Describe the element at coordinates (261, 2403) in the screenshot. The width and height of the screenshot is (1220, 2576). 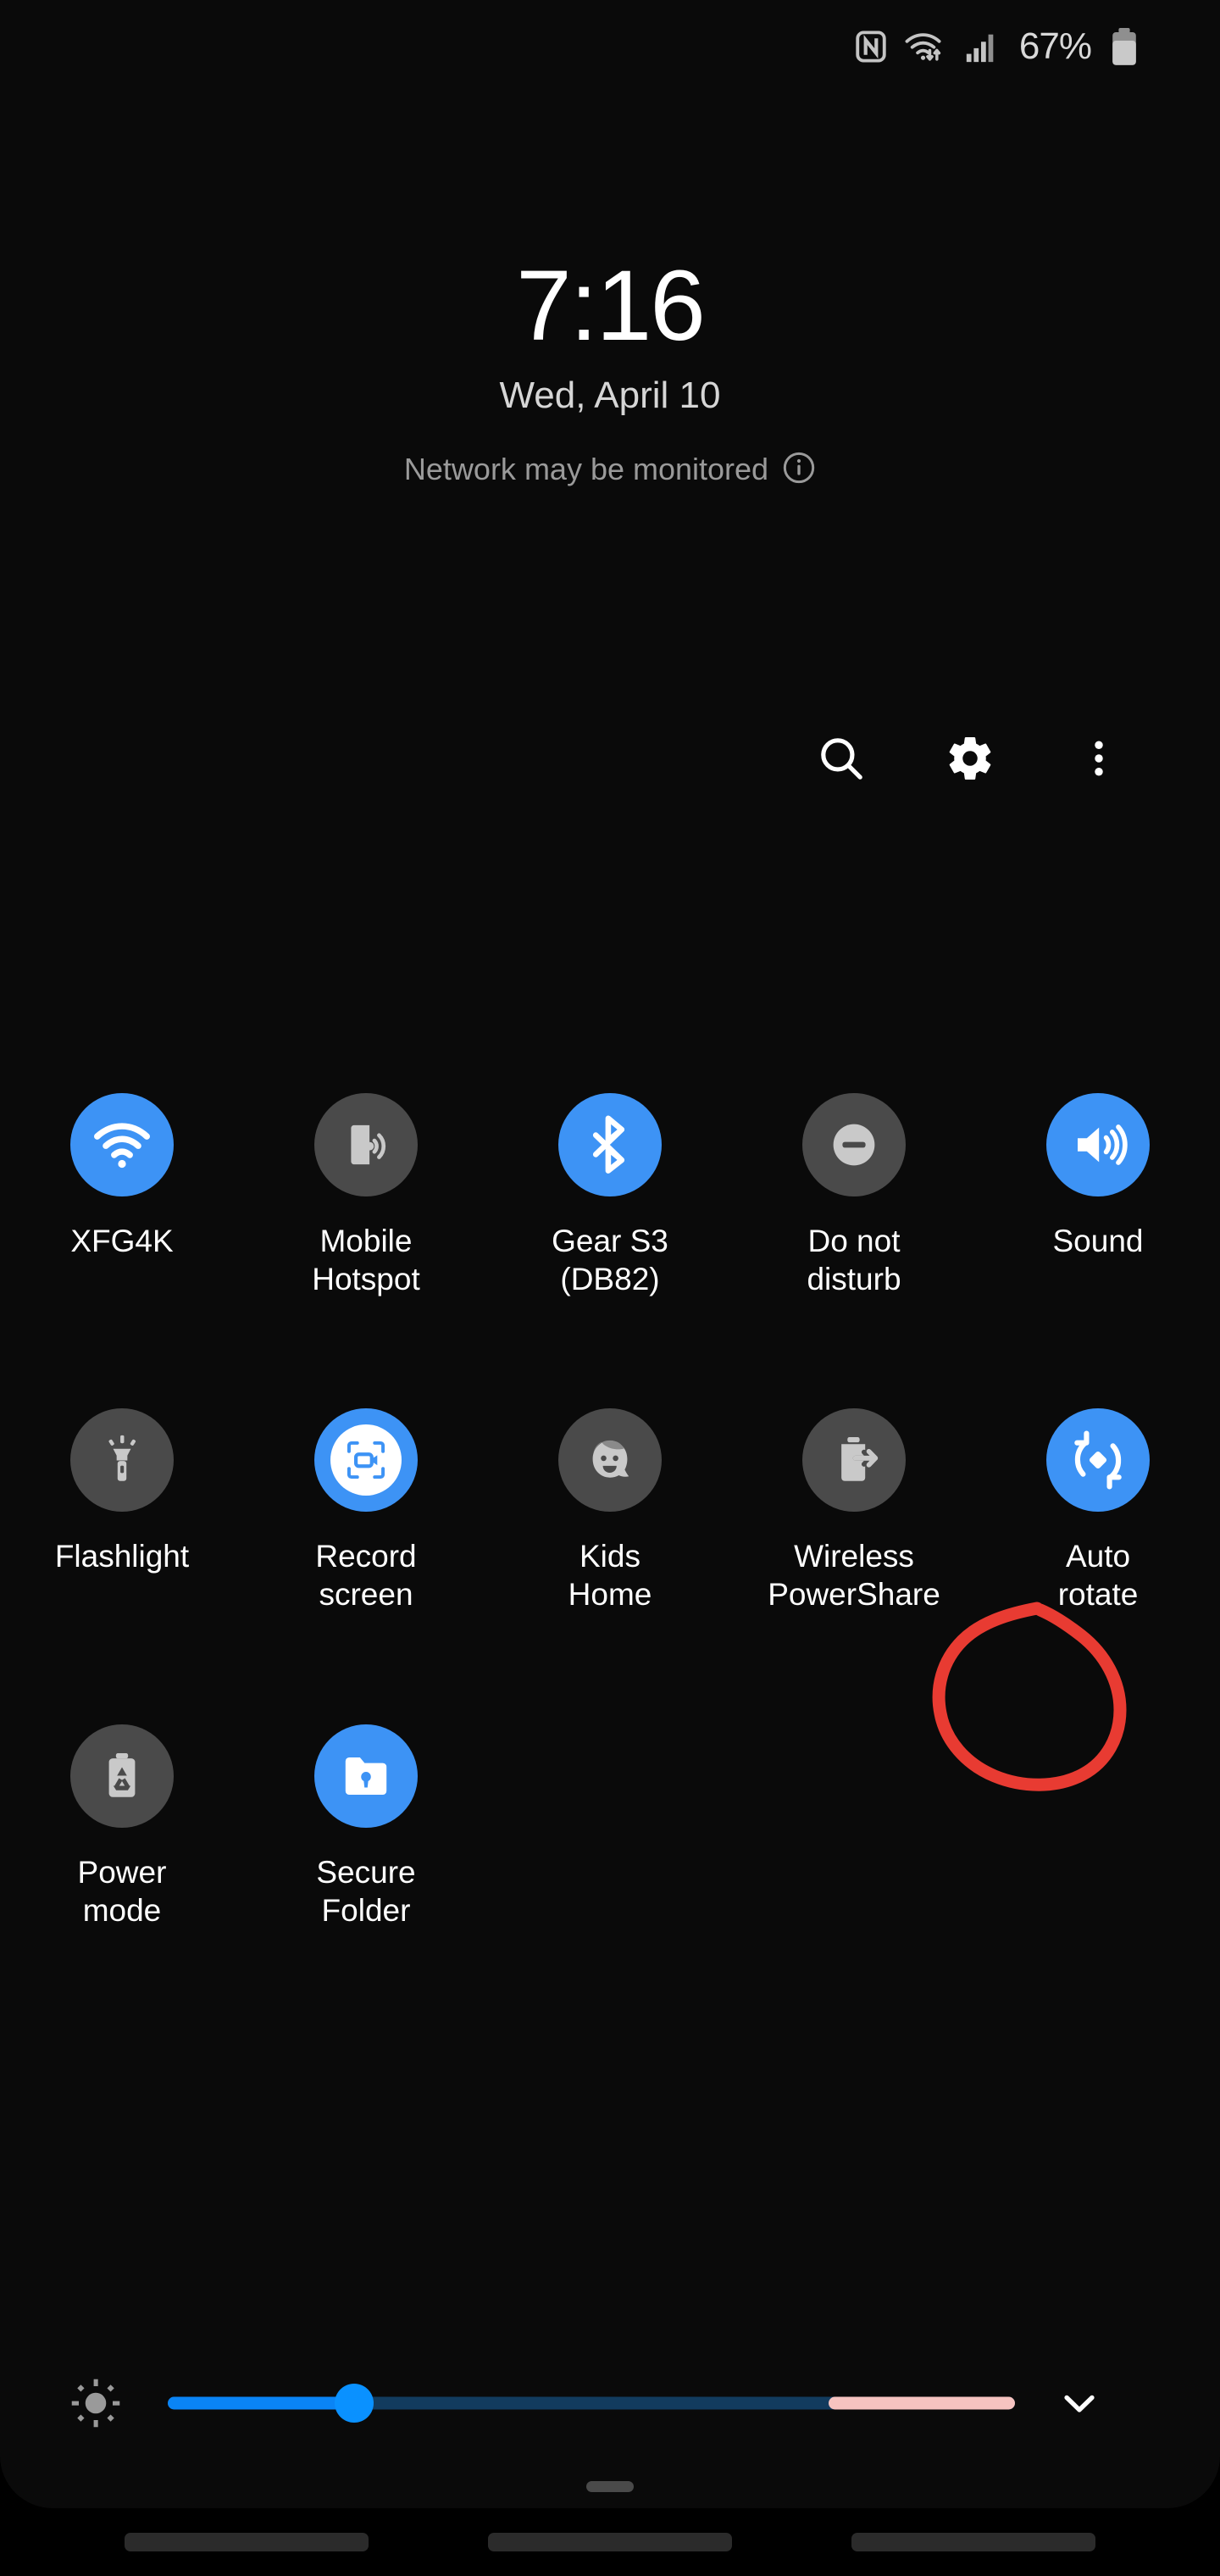
I see `brightness-slider-fill` at that location.